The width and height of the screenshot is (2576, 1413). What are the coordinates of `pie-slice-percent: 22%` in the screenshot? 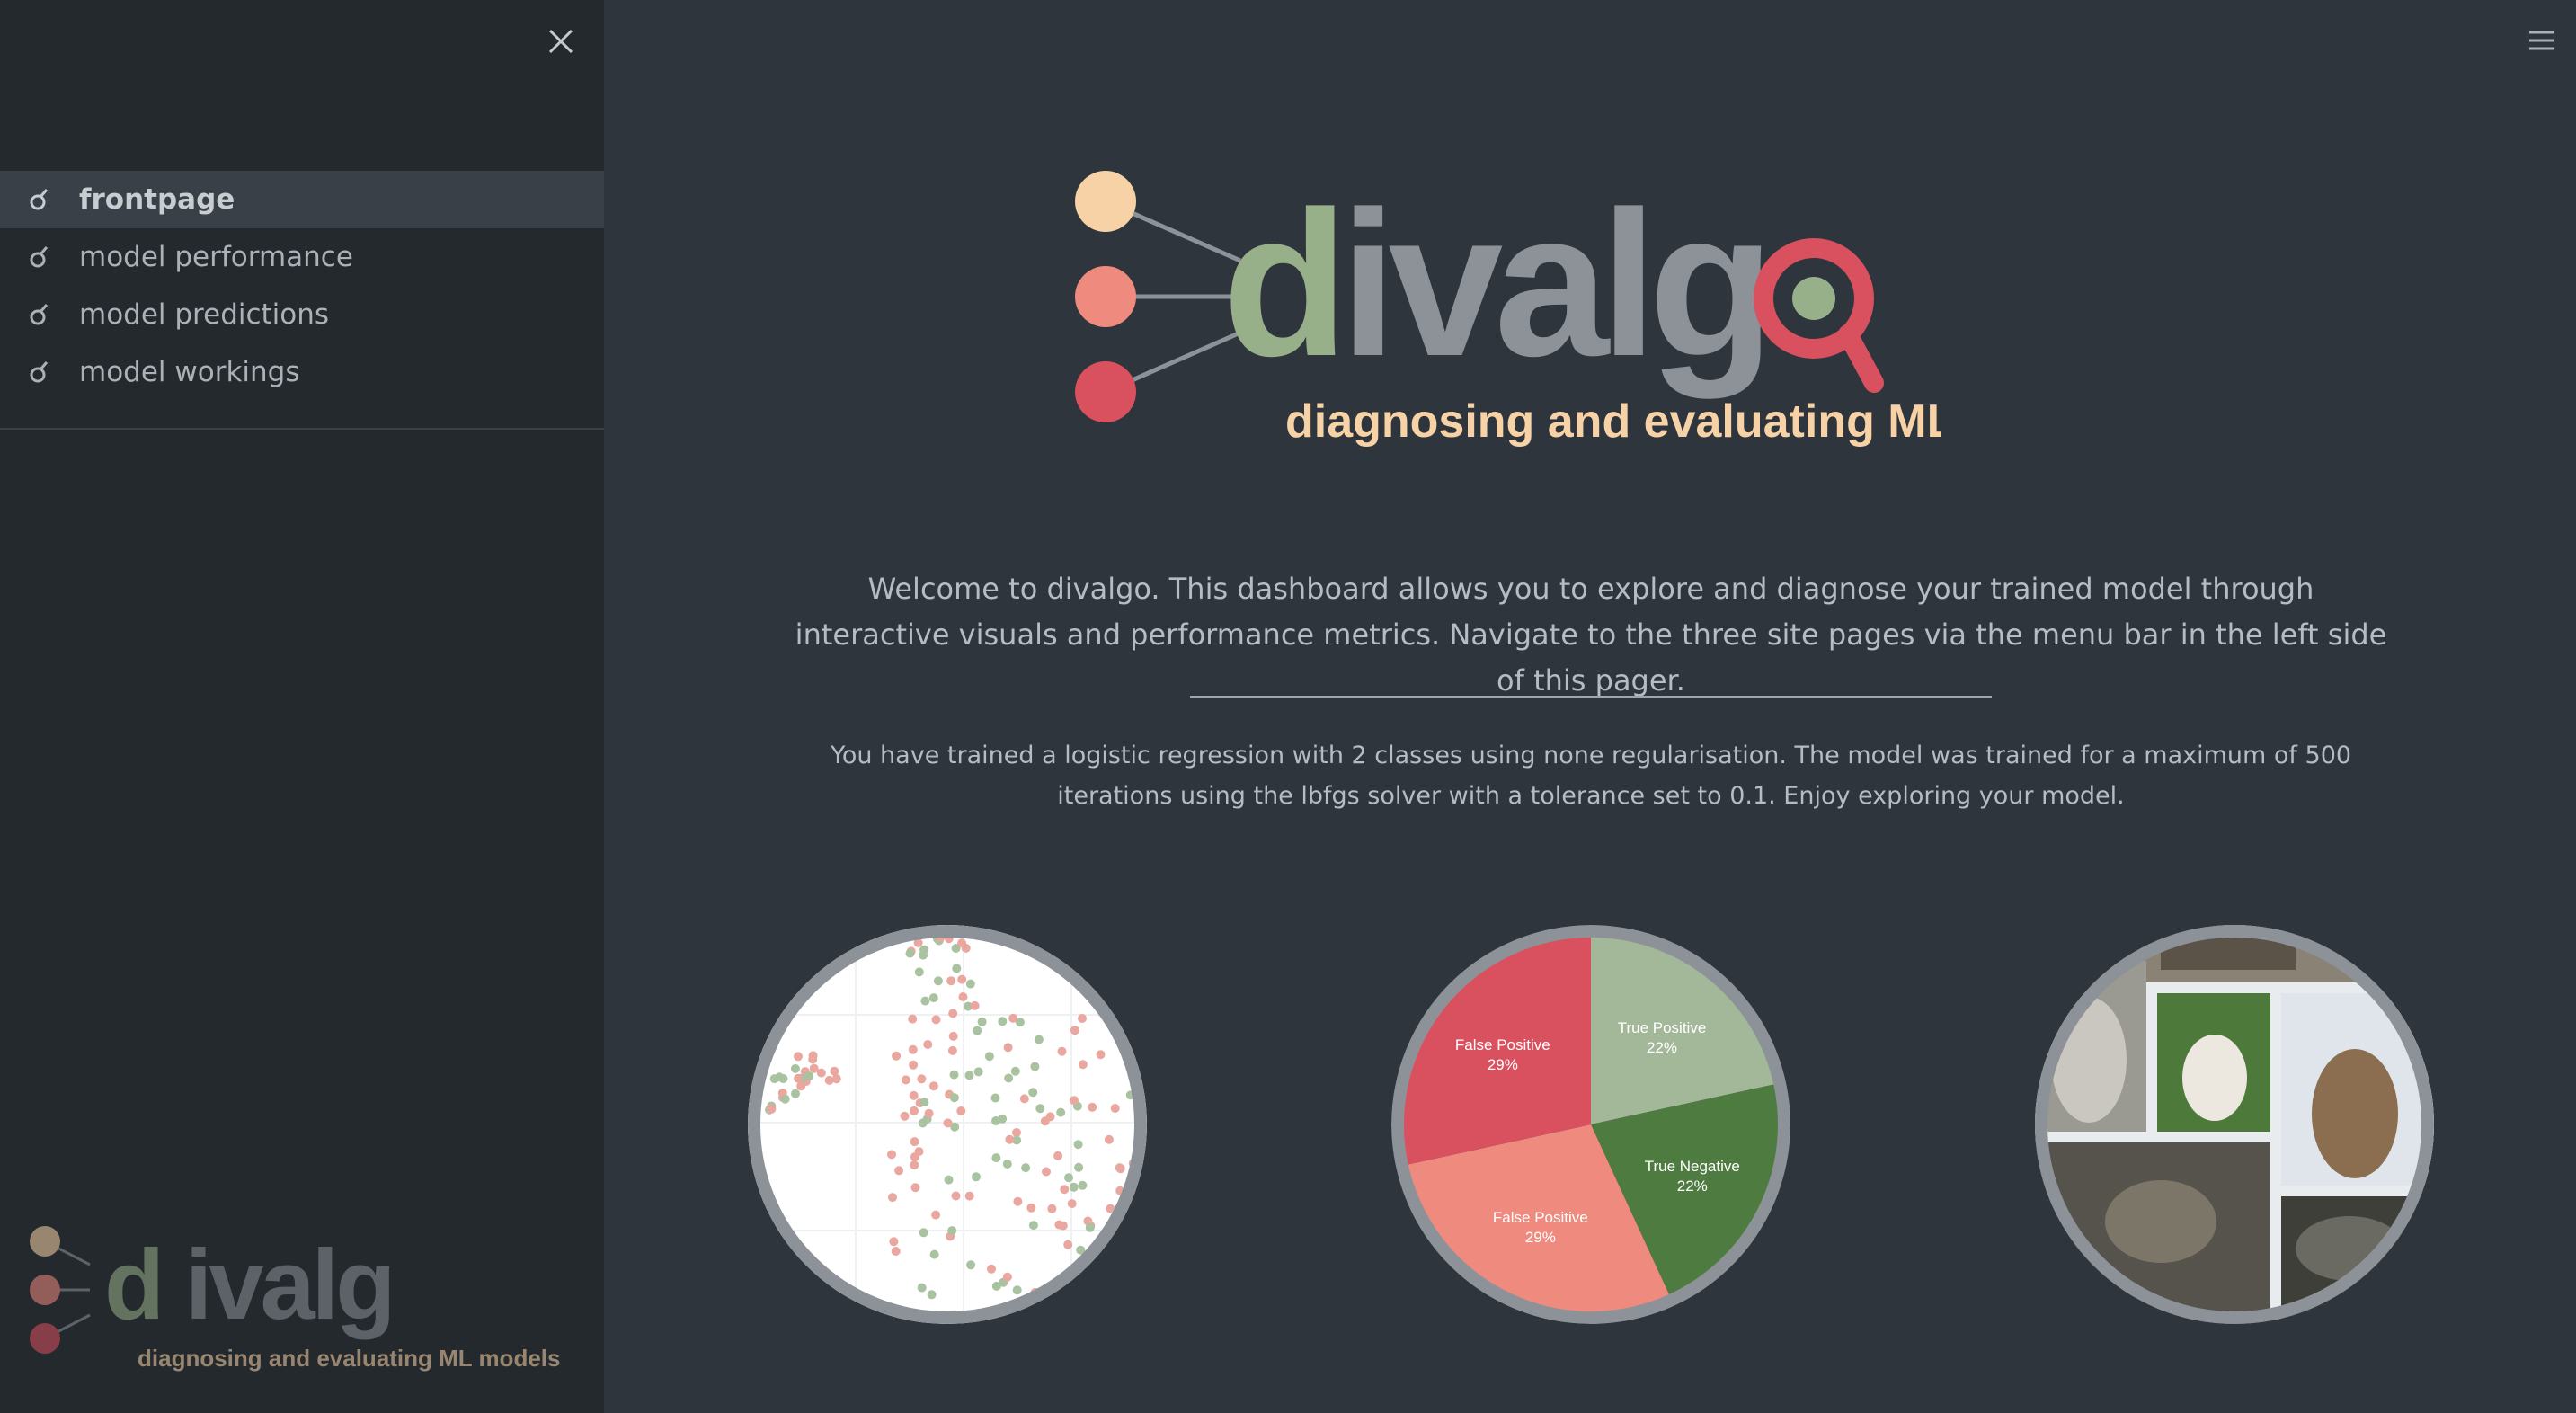 It's located at (1662, 1047).